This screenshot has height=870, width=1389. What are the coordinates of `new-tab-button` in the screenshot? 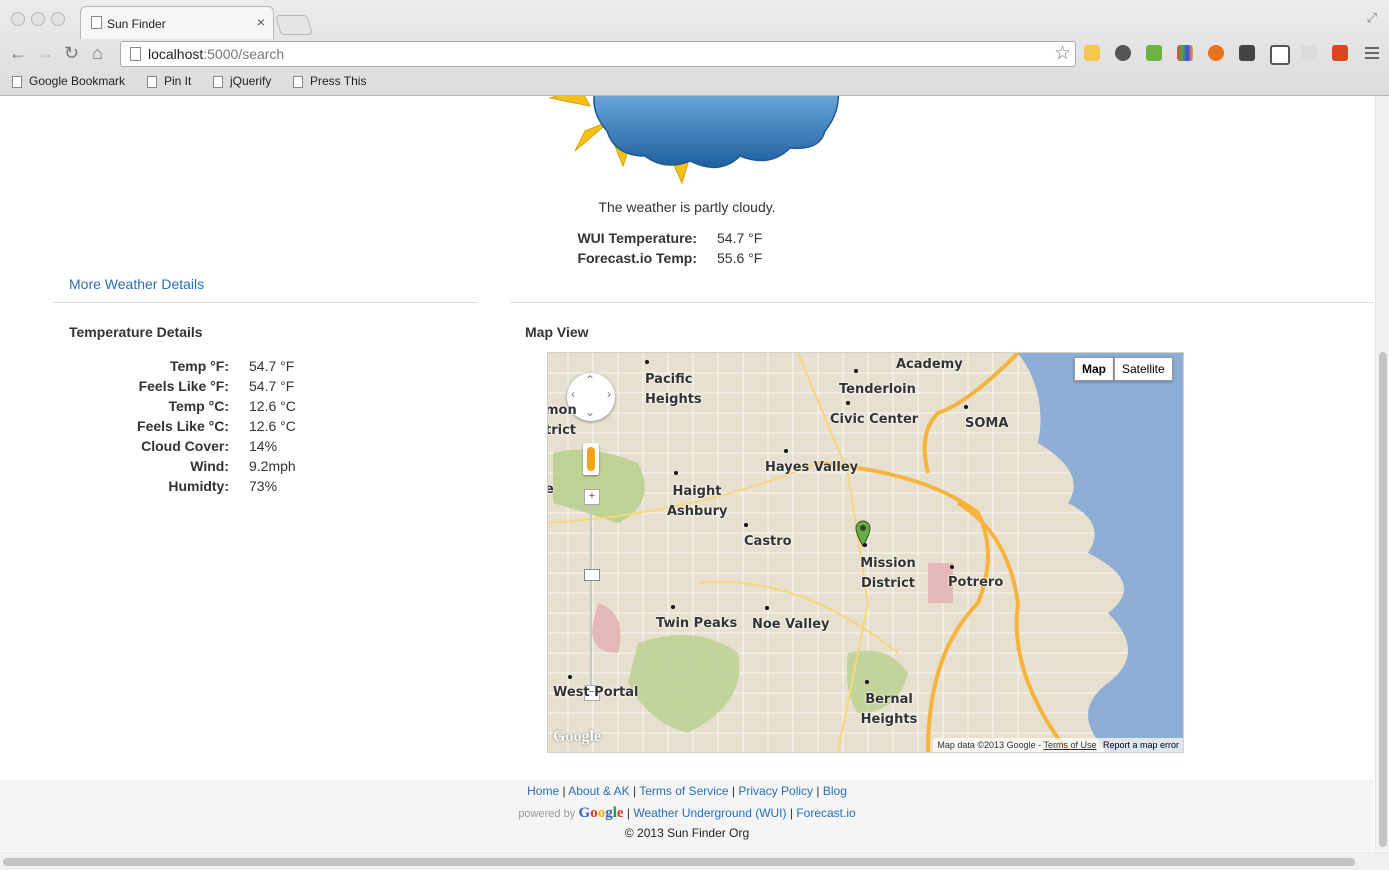 It's located at (294, 25).